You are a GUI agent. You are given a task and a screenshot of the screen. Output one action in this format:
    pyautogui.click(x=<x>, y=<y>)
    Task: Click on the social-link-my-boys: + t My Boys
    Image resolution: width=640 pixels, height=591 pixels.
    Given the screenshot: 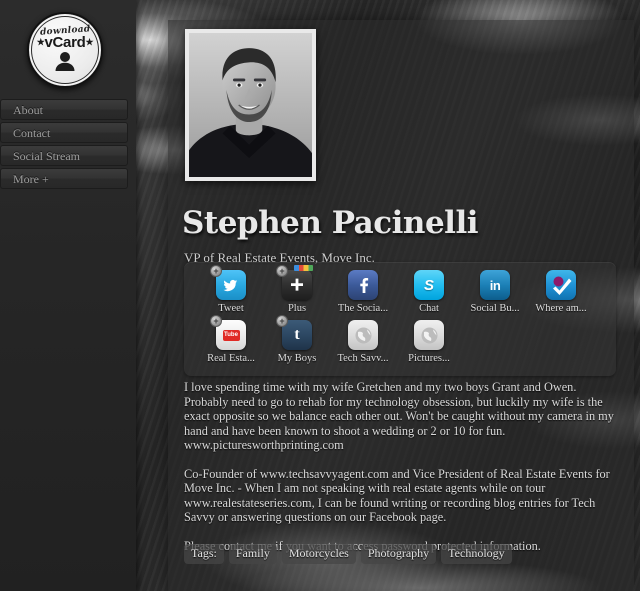 What is the action you would take?
    pyautogui.click(x=297, y=339)
    